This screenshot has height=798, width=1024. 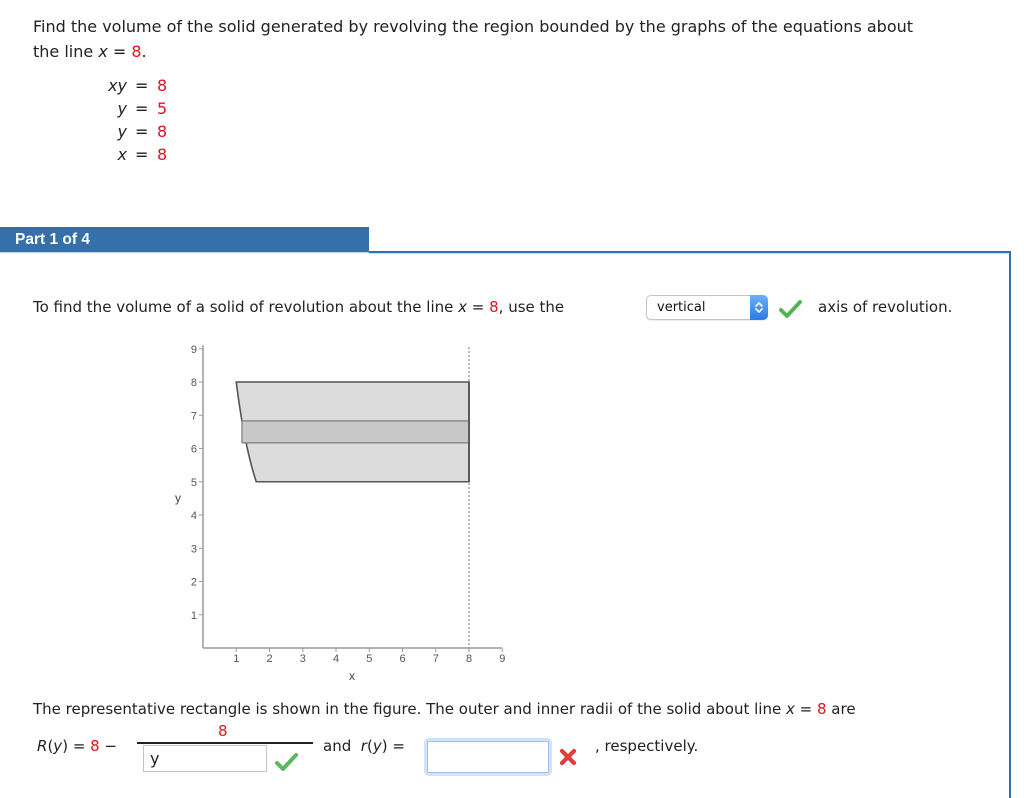 I want to click on y-tick-label: 1, so click(x=194, y=616).